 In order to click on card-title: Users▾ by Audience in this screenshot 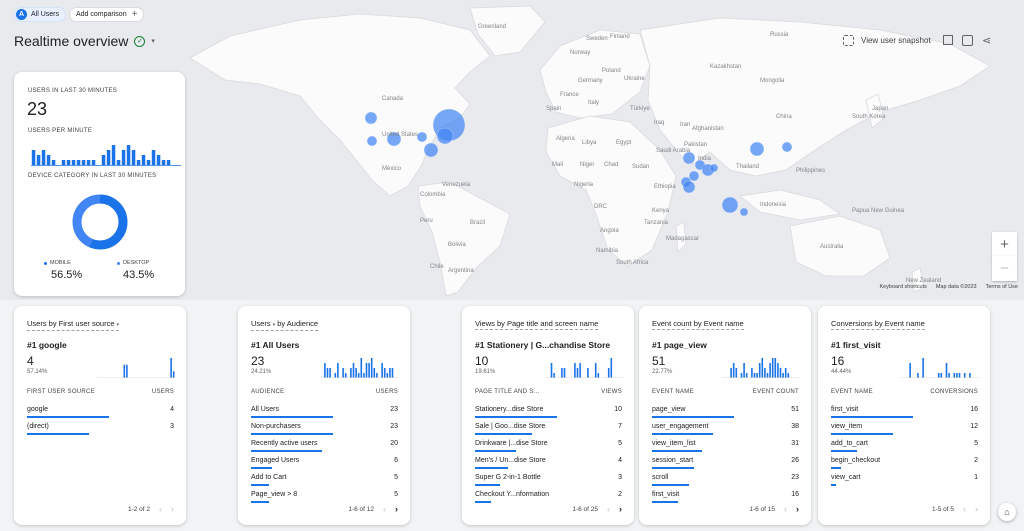, I will do `click(284, 325)`.